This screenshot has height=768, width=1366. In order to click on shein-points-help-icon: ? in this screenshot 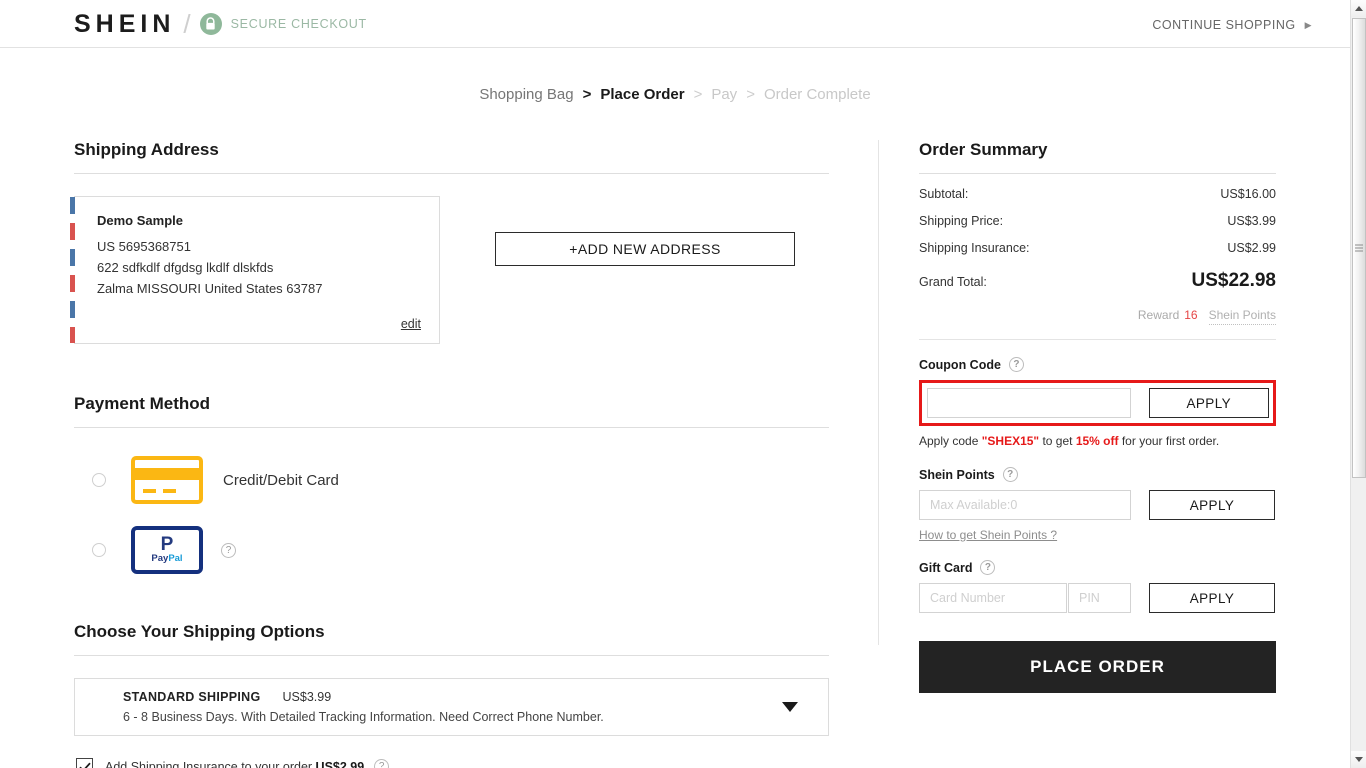, I will do `click(1010, 474)`.